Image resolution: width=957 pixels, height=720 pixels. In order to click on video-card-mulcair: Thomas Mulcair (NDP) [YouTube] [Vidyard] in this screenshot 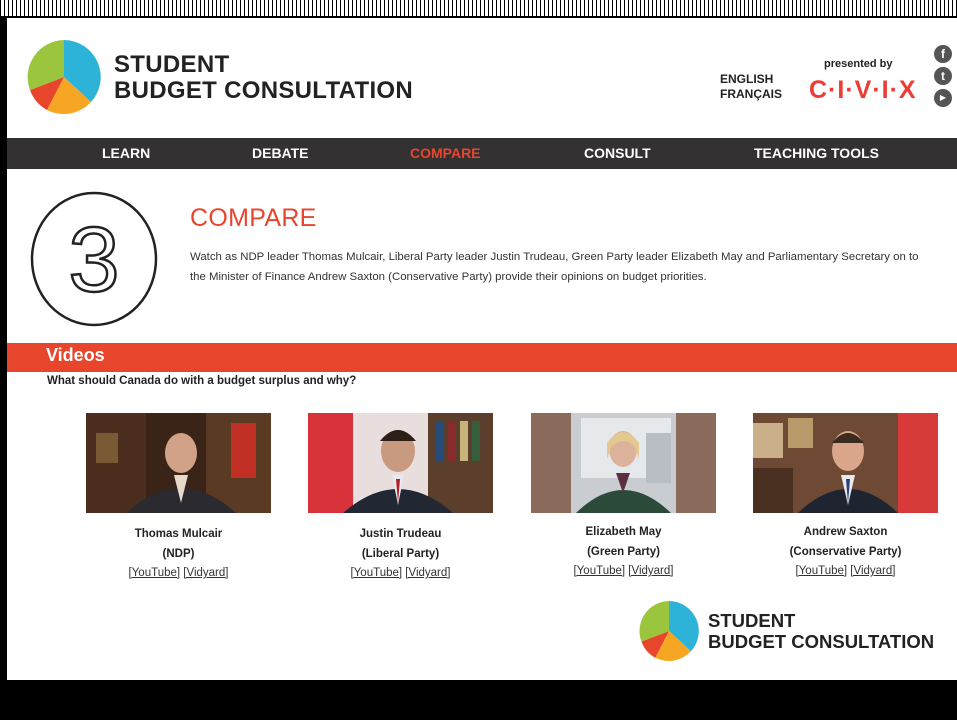, I will do `click(178, 497)`.